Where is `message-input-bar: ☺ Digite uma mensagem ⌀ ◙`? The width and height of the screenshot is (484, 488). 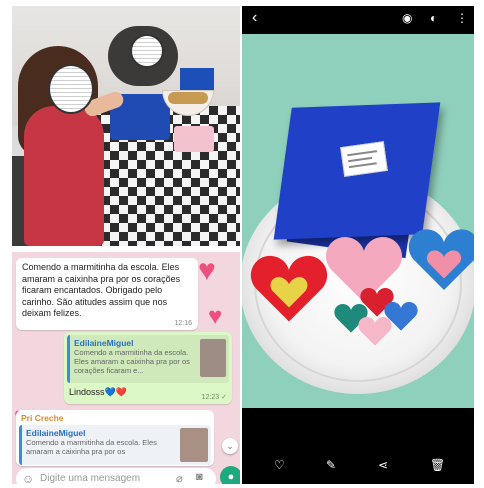
message-input-bar: ☺ Digite uma mensagem ⌀ ◙ is located at coordinates (116, 476).